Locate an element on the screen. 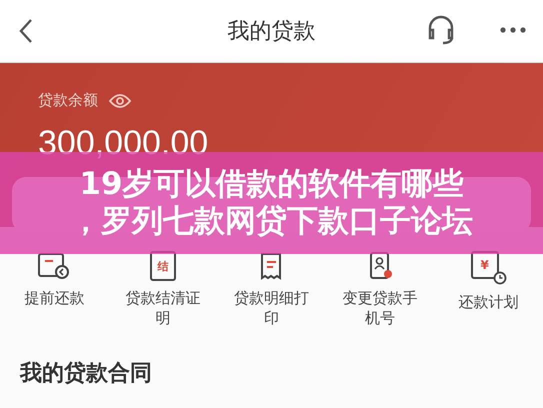  balance-label: 贷款余额 is located at coordinates (68, 100).